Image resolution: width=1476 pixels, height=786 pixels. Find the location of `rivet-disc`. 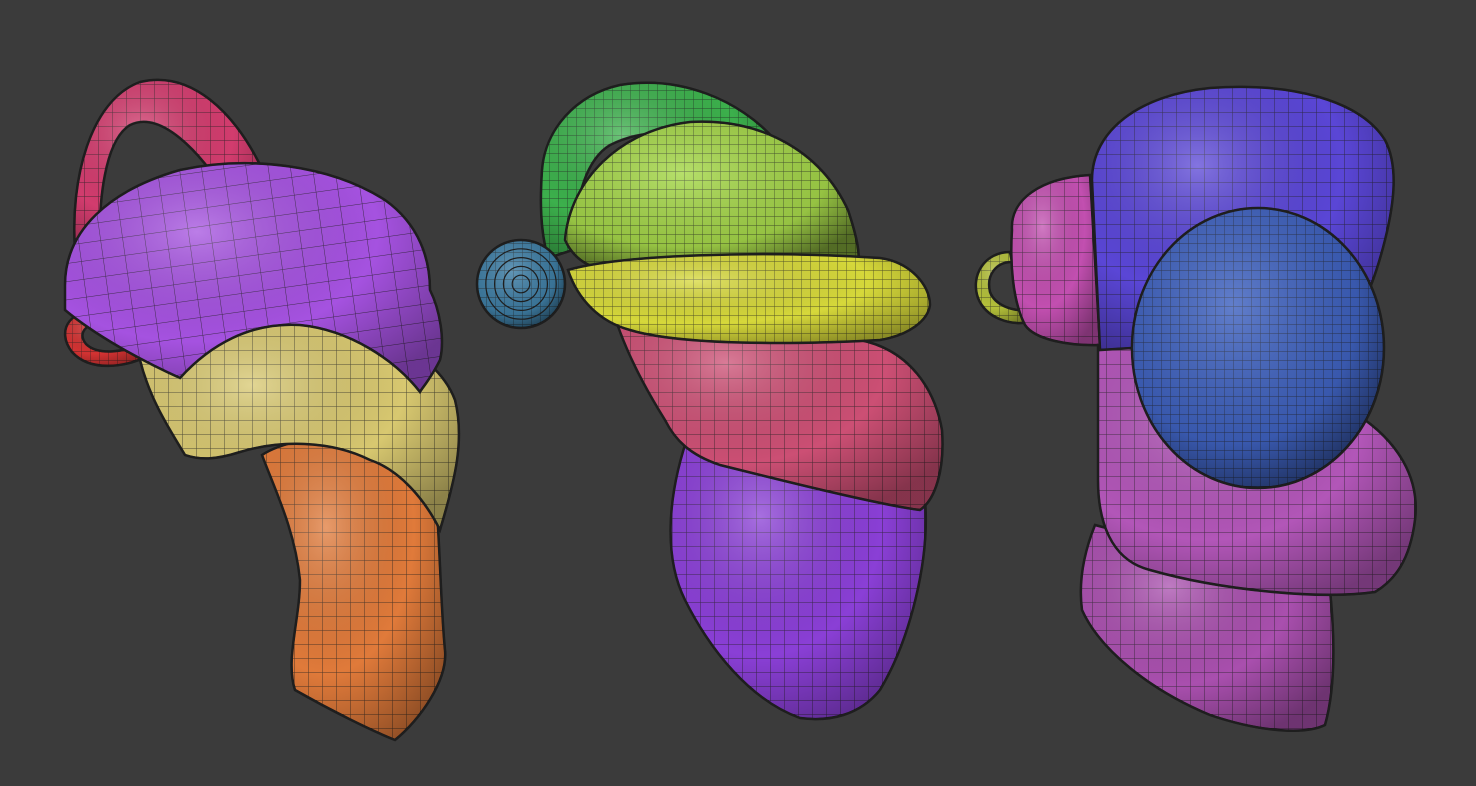

rivet-disc is located at coordinates (521, 284).